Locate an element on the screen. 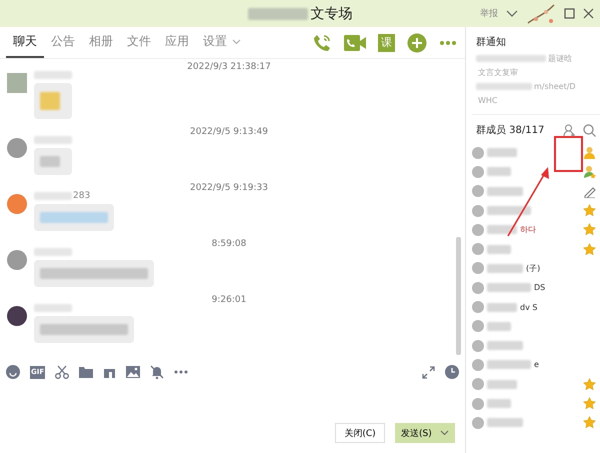  member-row: e is located at coordinates (536, 365).